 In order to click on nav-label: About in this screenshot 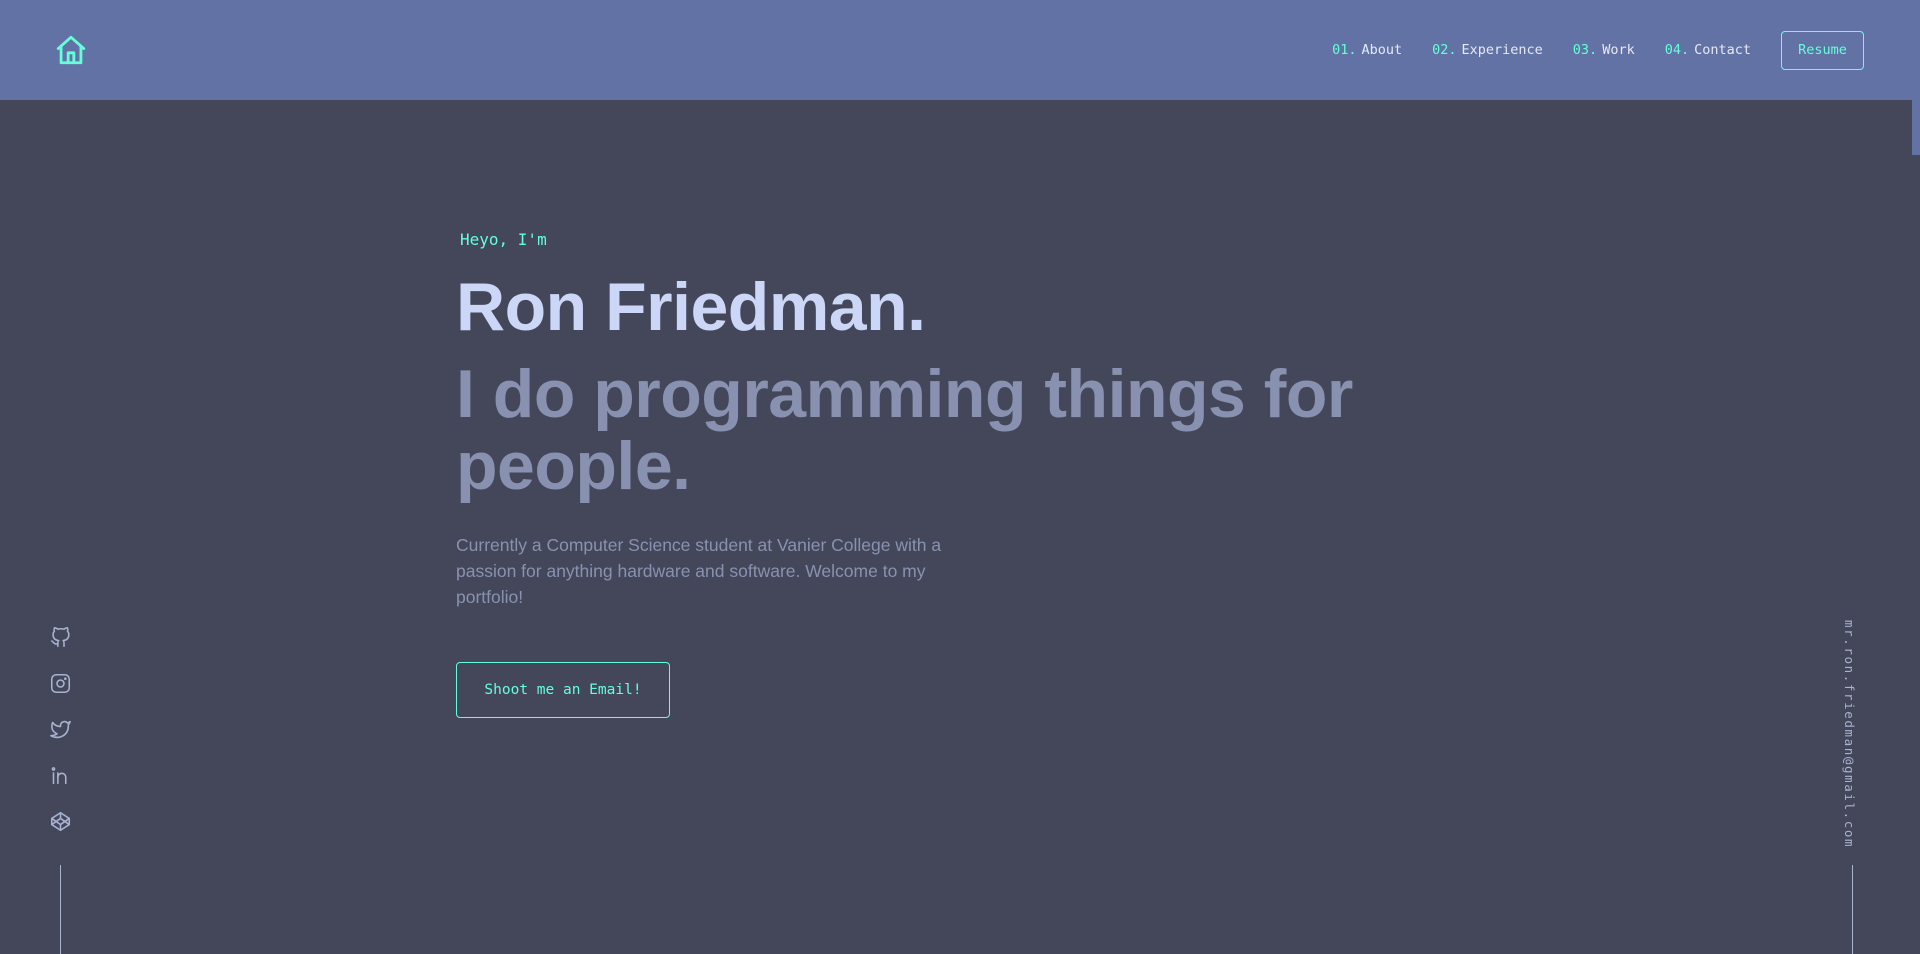, I will do `click(1382, 50)`.